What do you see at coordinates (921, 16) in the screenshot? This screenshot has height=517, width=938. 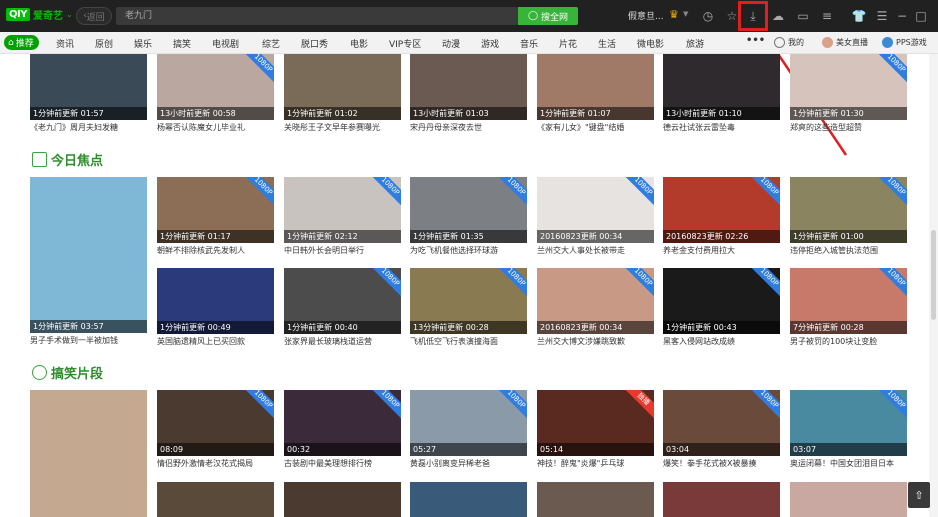 I see `maximize-icon: □` at bounding box center [921, 16].